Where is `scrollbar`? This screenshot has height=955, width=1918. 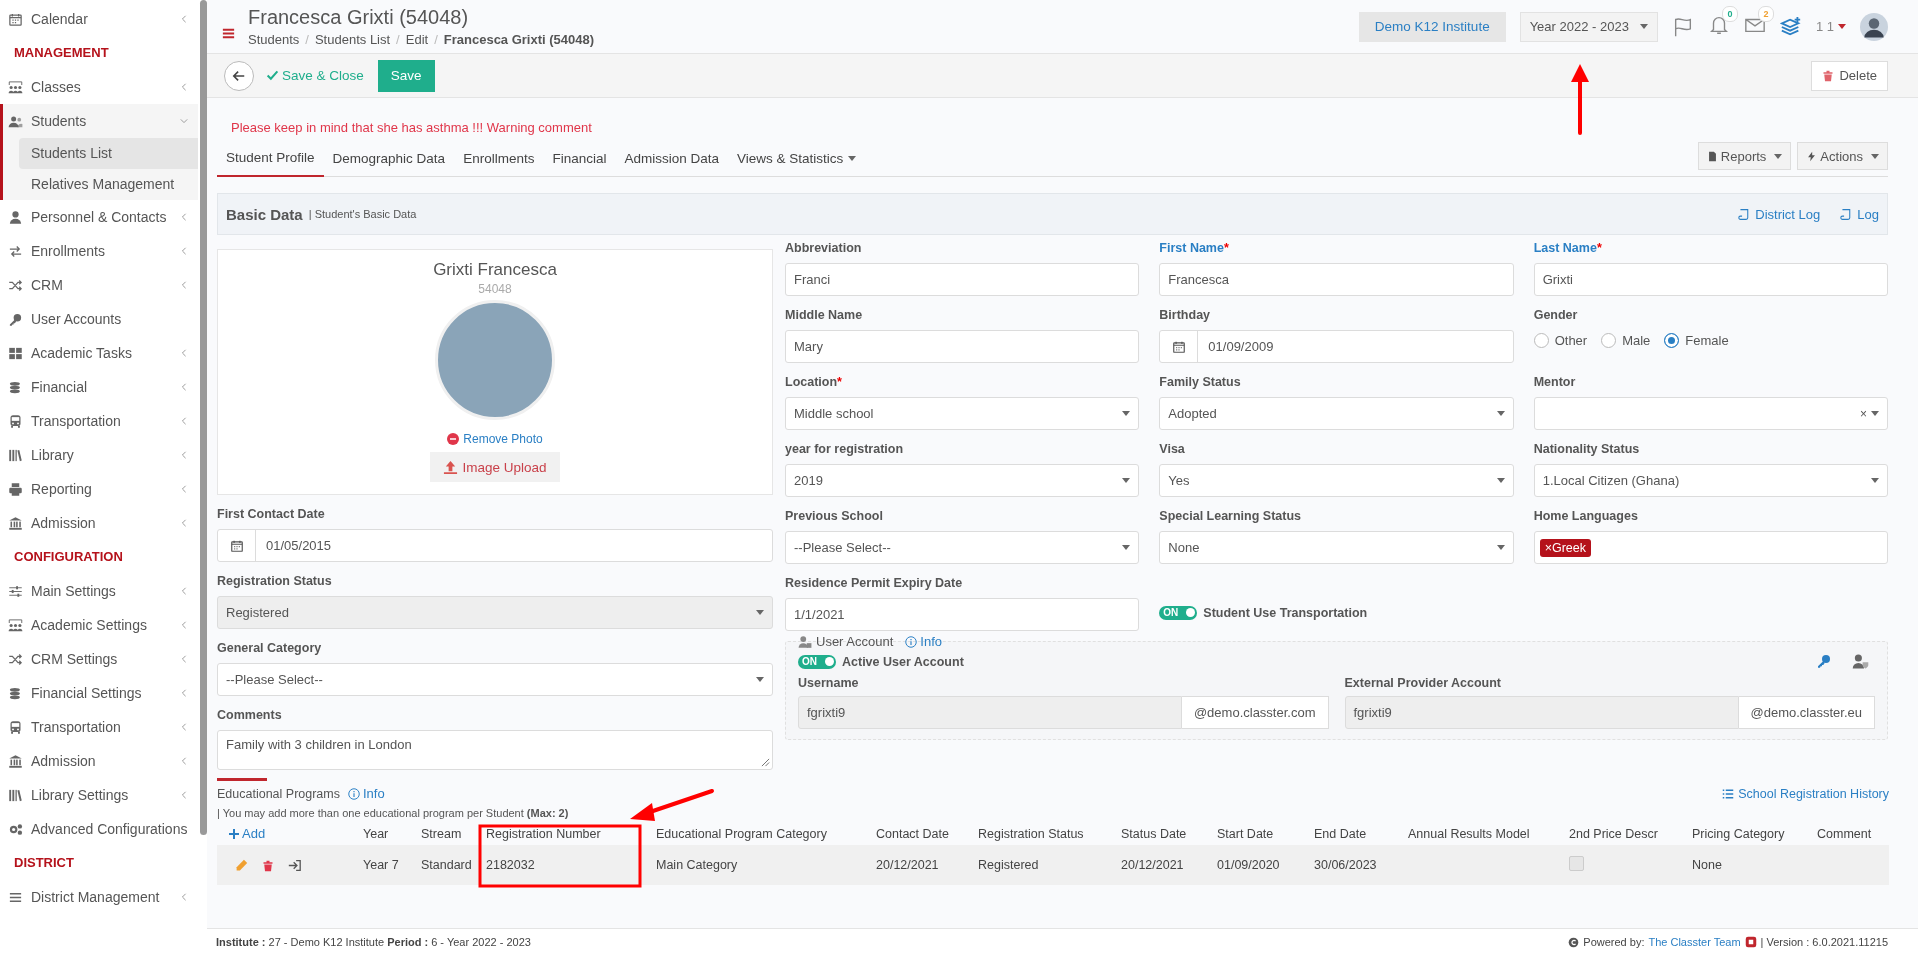
scrollbar is located at coordinates (203, 417).